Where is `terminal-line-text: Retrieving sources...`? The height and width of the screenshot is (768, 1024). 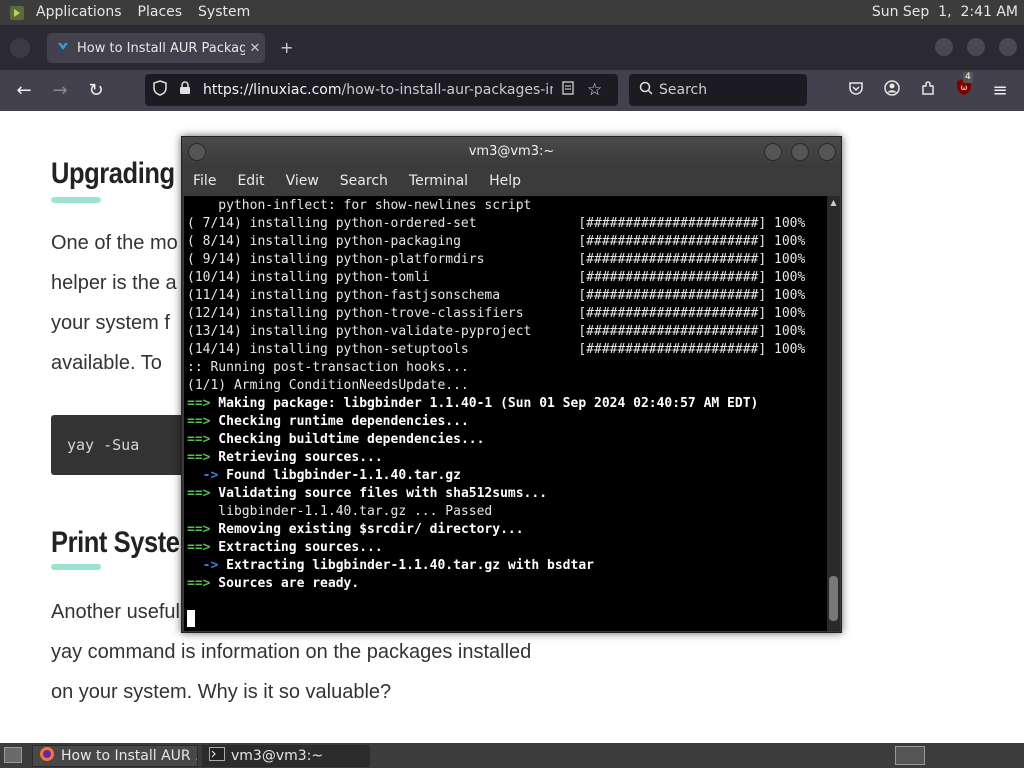 terminal-line-text: Retrieving sources... is located at coordinates (296, 457).